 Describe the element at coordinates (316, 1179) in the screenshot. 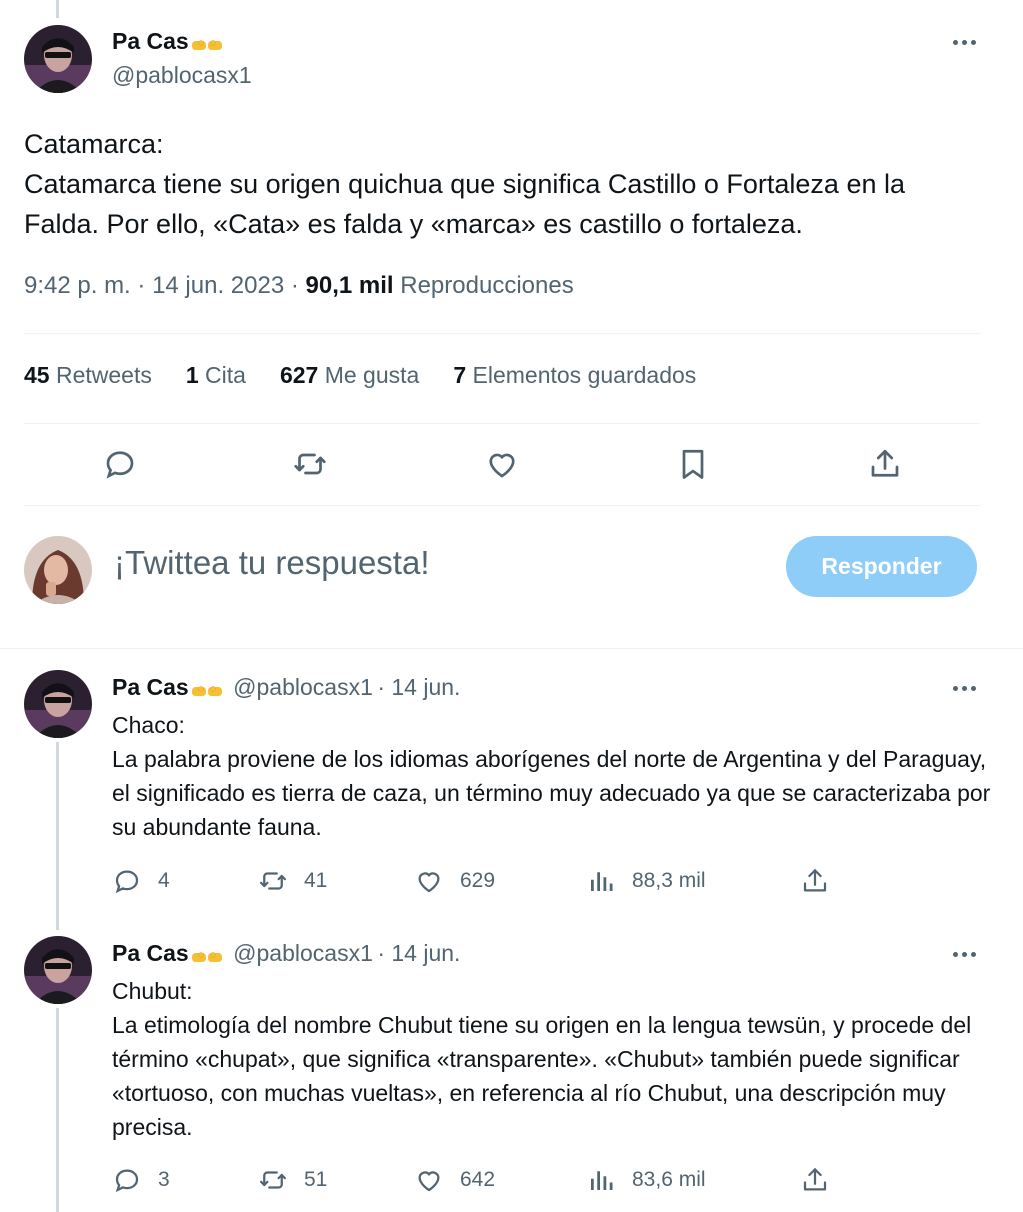

I see `retweet-count: 51` at that location.